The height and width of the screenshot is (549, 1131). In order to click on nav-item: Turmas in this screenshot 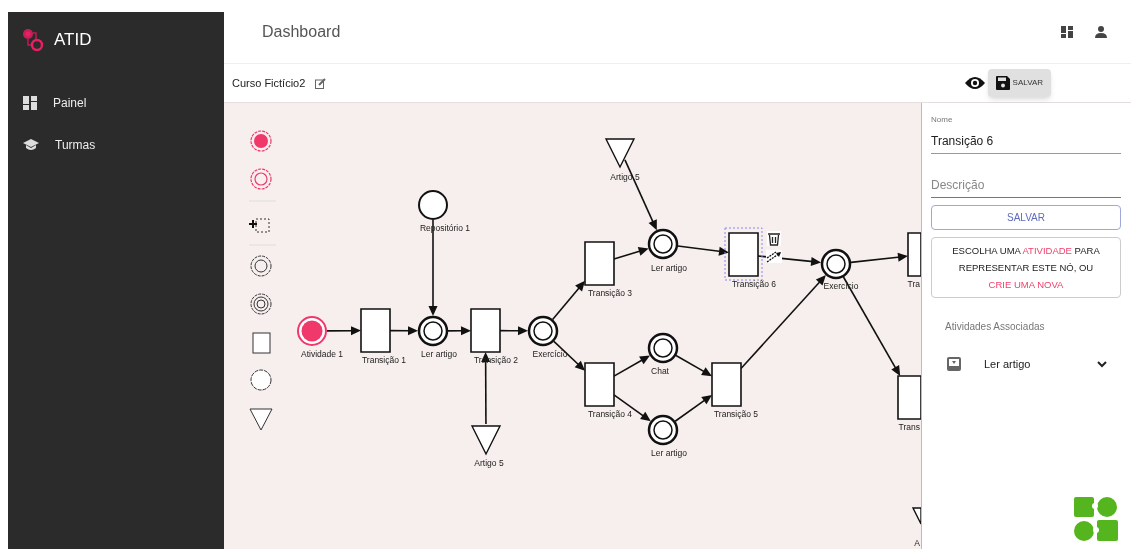, I will do `click(116, 145)`.